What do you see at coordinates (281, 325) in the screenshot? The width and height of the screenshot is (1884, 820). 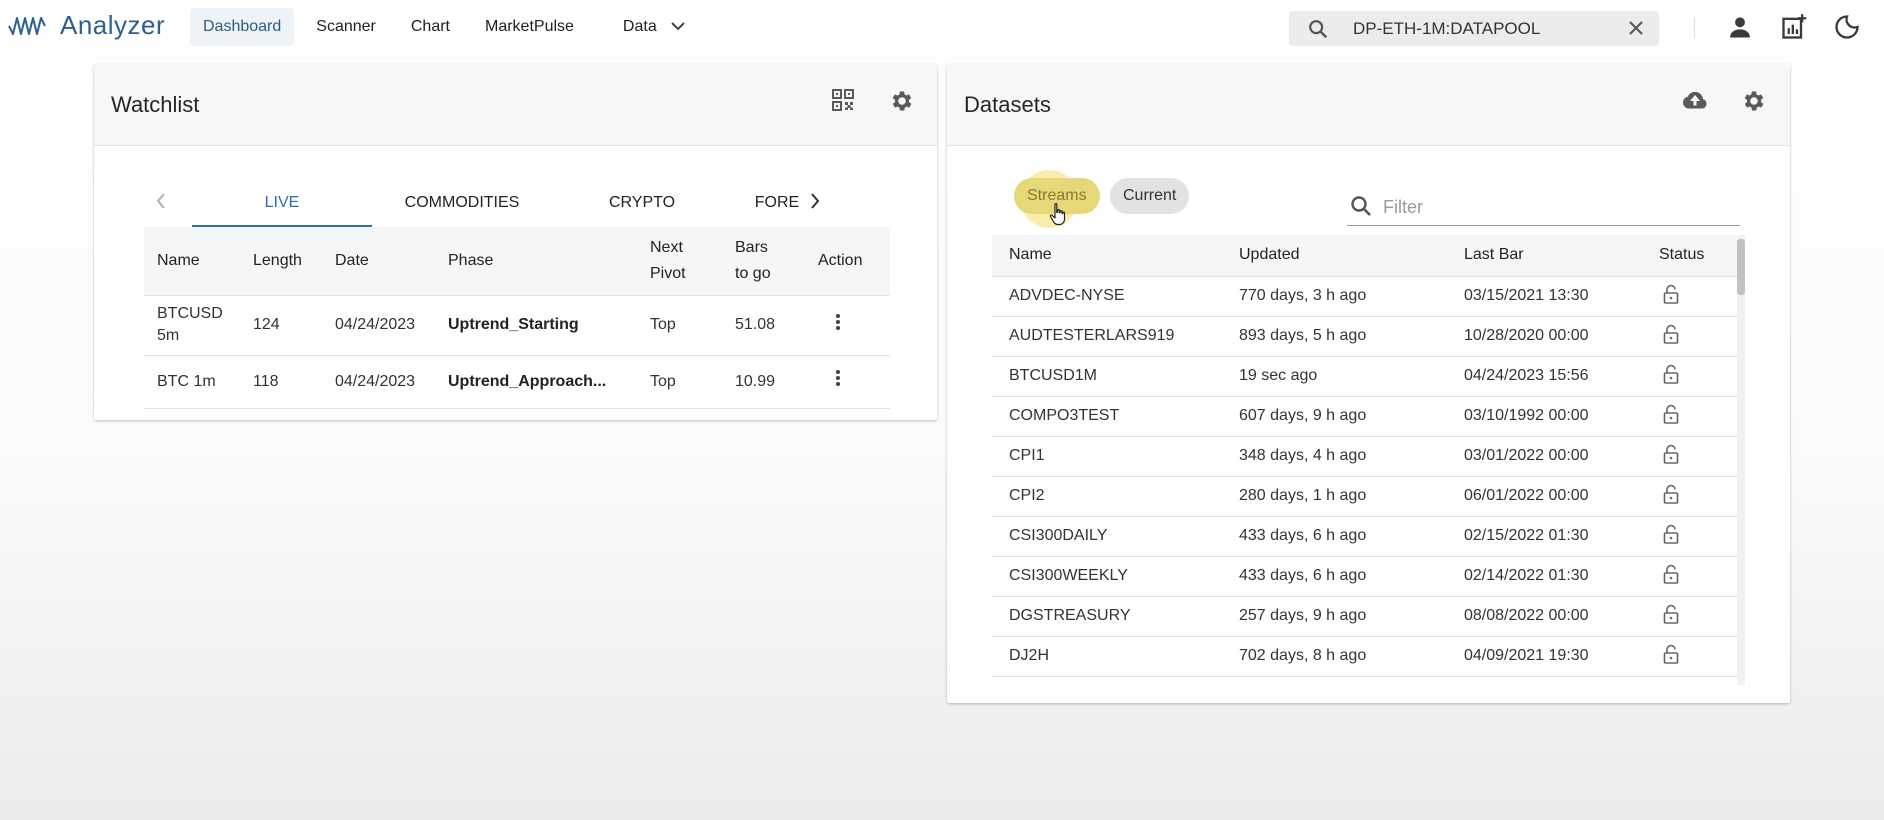 I see `row-length: 124` at bounding box center [281, 325].